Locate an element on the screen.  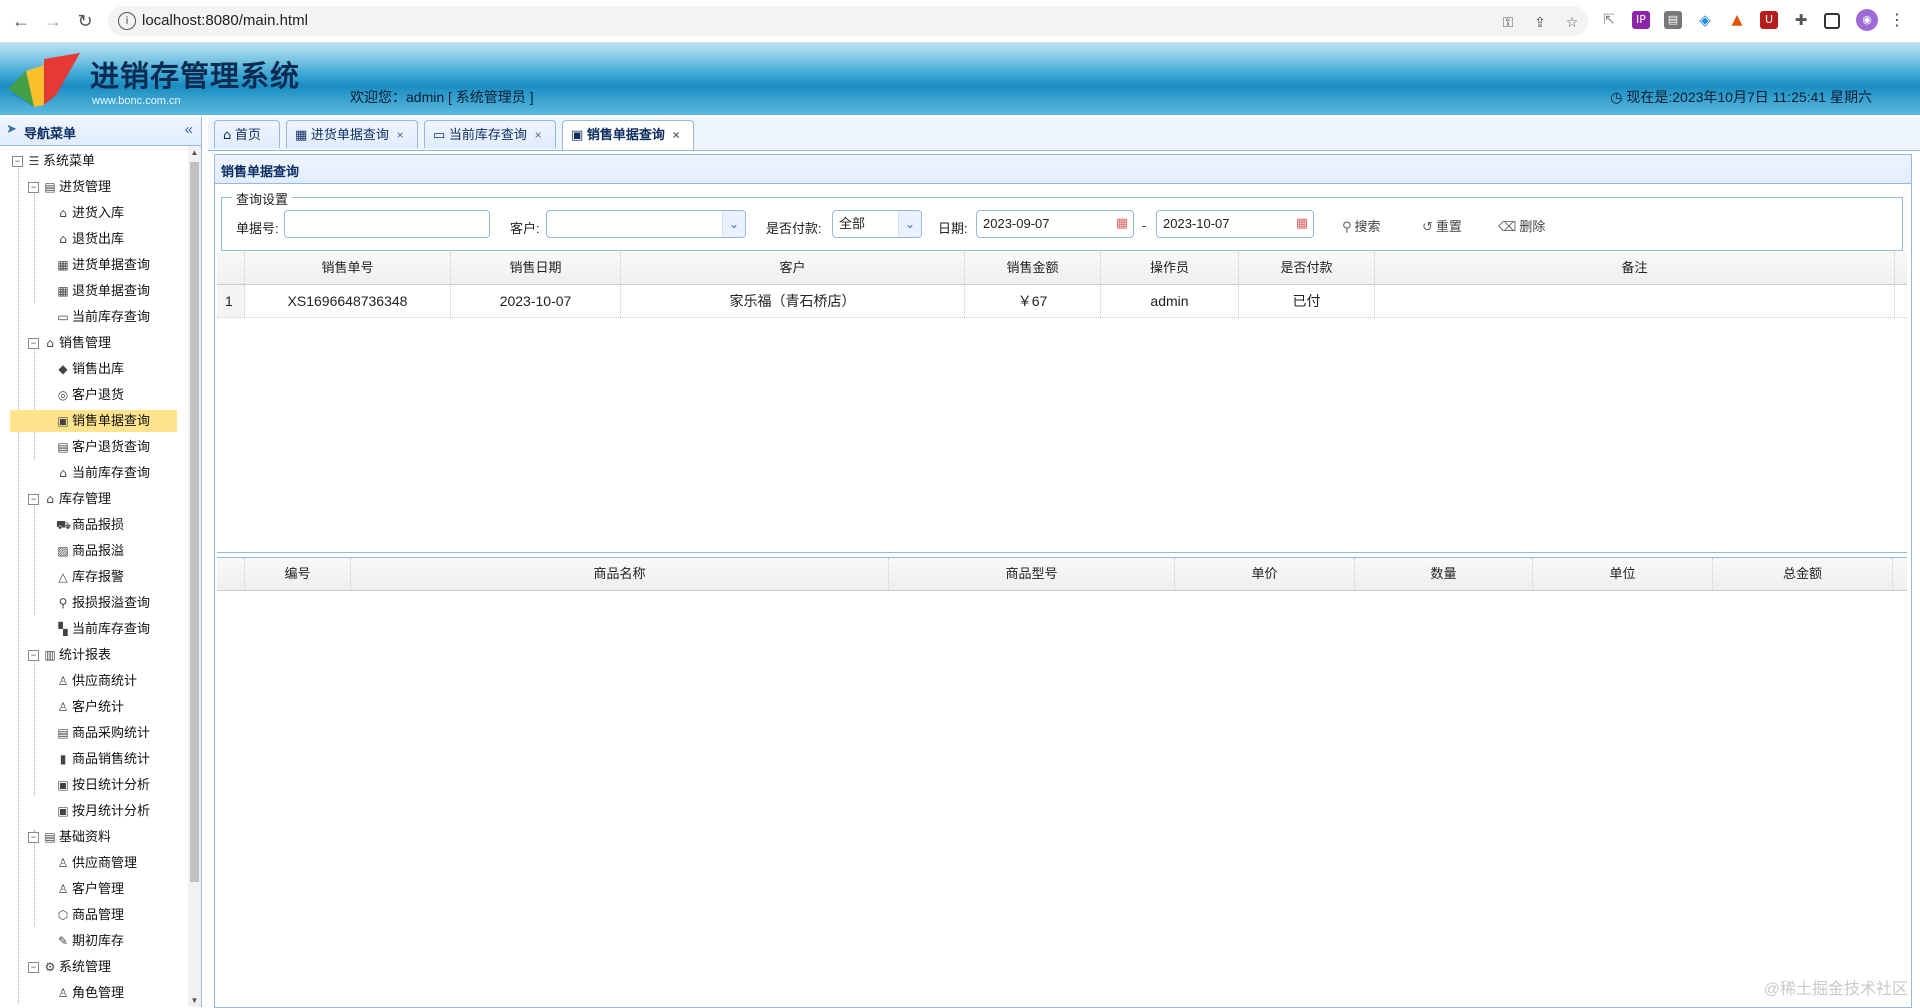
address-bar: i localhost:8080/main.html ⚿ ⇪ ☆ is located at coordinates (848, 21).